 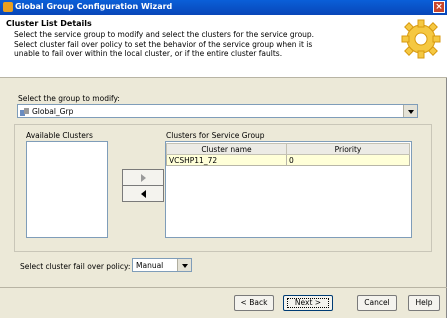 What do you see at coordinates (223, 7) in the screenshot?
I see `title-bar: Global Group Configuration Wizard ×` at bounding box center [223, 7].